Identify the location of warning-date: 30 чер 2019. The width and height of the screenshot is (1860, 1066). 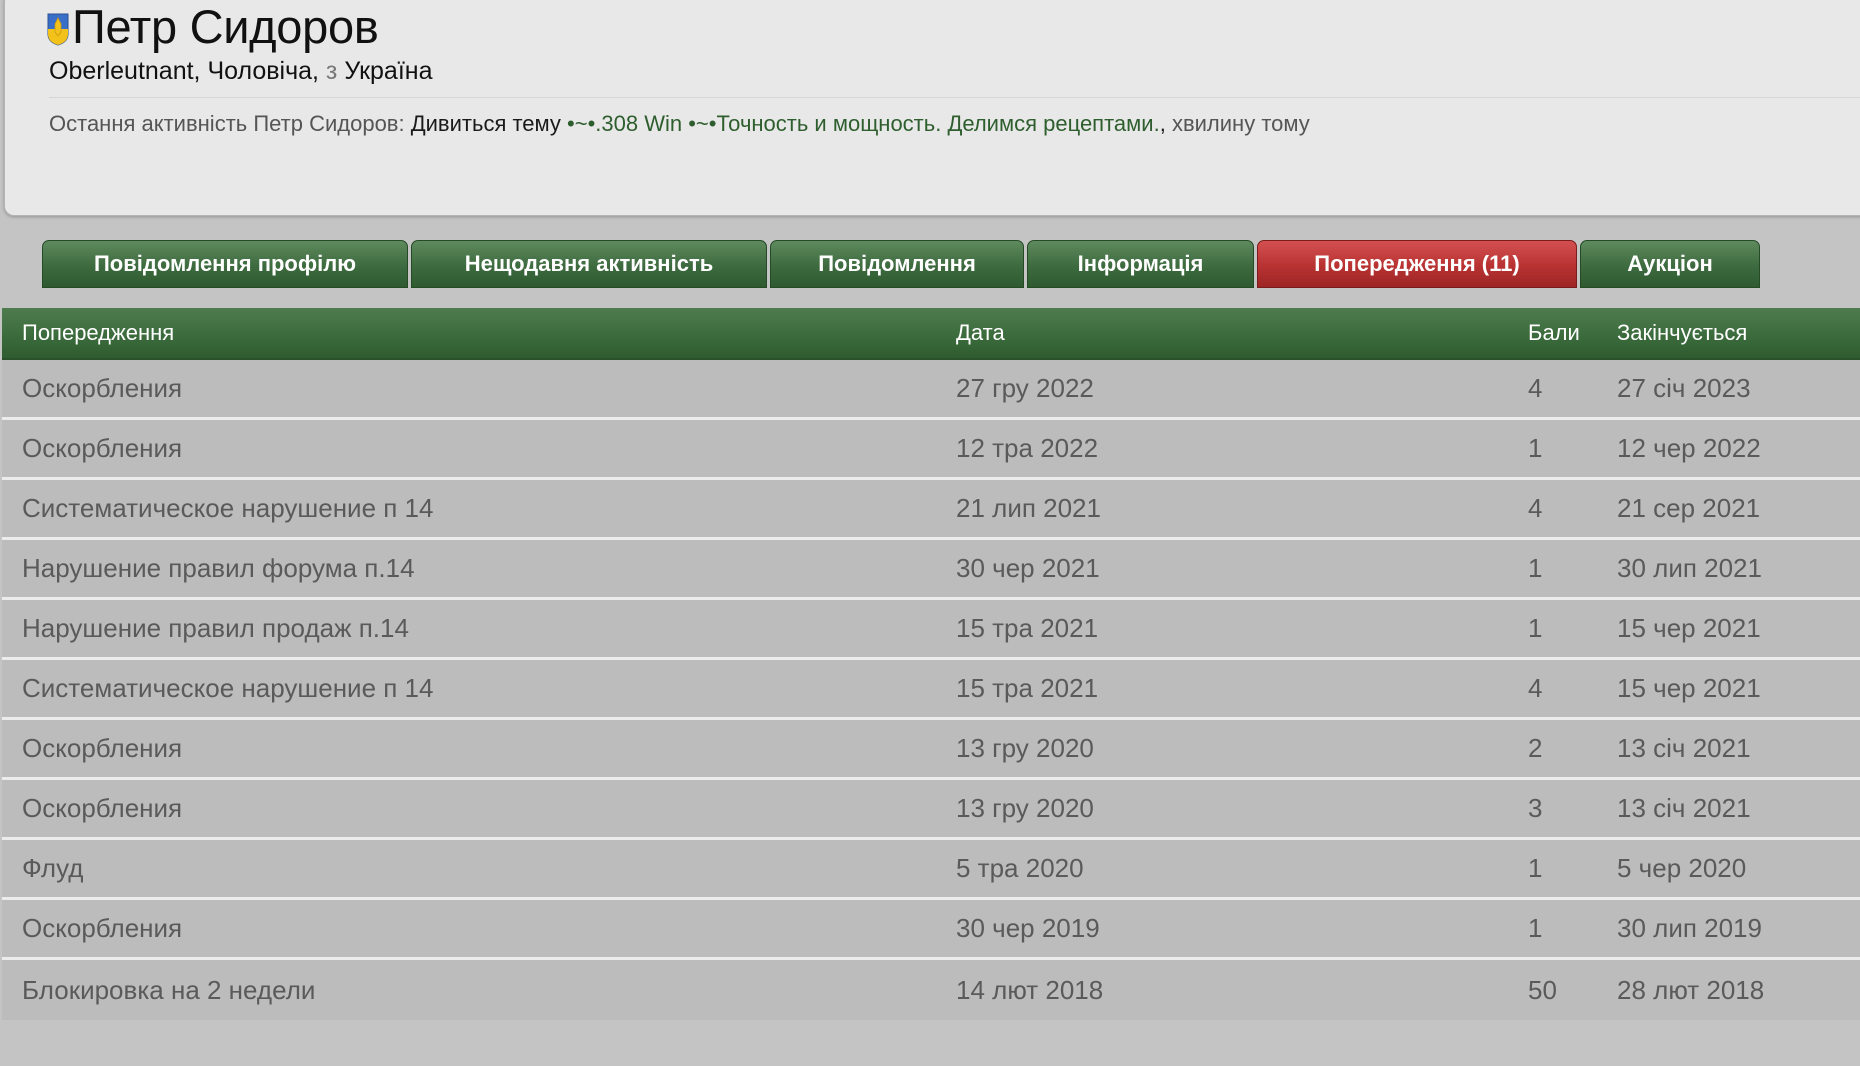
(1028, 928).